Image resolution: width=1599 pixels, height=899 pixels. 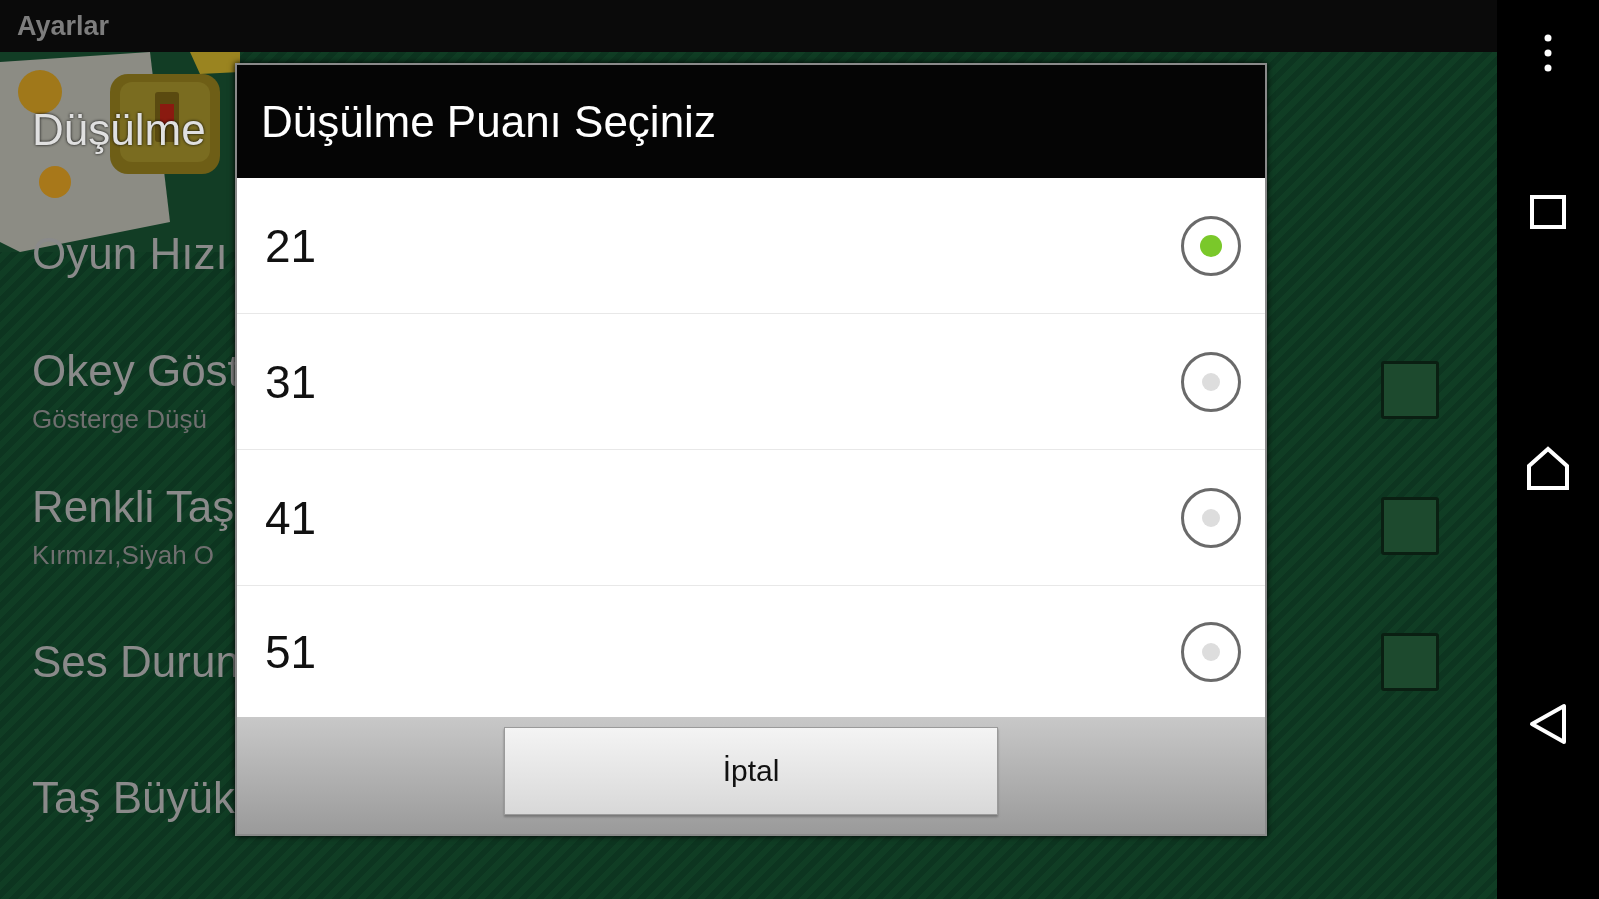 I want to click on dialog-title: Düşülme Puanı Seçiniz, so click(x=488, y=121).